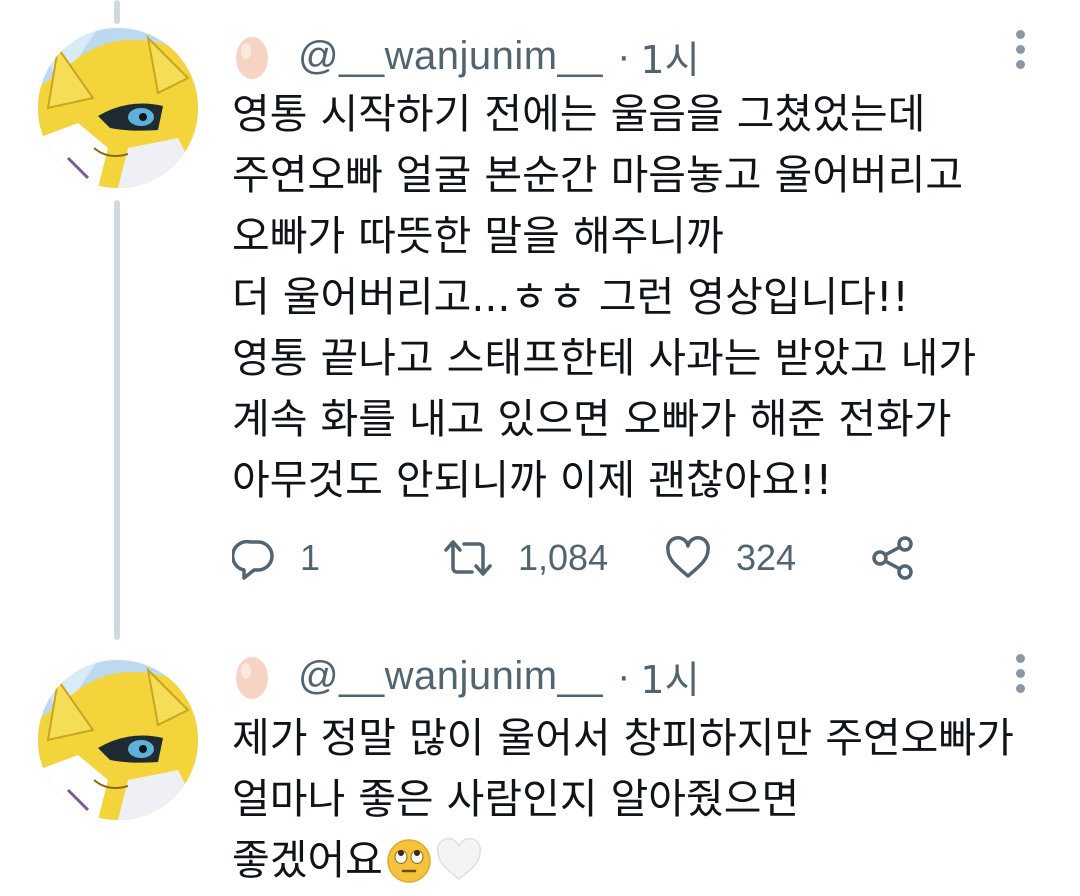 Image resolution: width=1080 pixels, height=896 pixels. What do you see at coordinates (478, 236) in the screenshot?
I see `tweet-text-line: 오빠가 따뜻한 말을 해주니까` at bounding box center [478, 236].